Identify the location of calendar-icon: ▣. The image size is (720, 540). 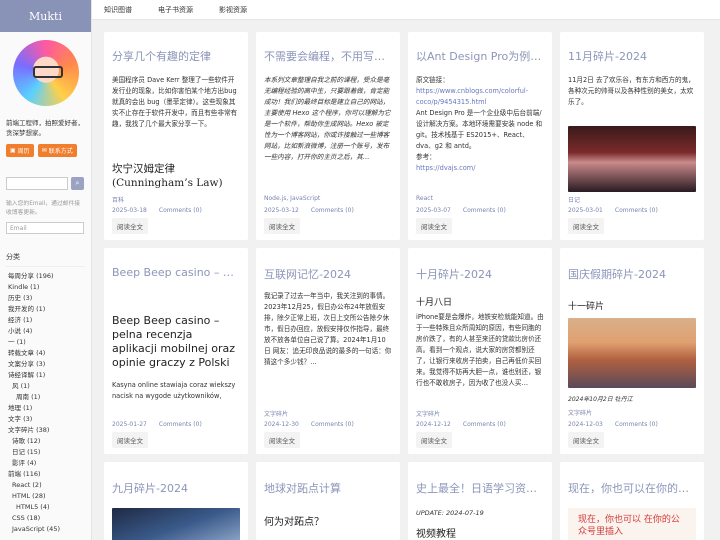
(13, 150).